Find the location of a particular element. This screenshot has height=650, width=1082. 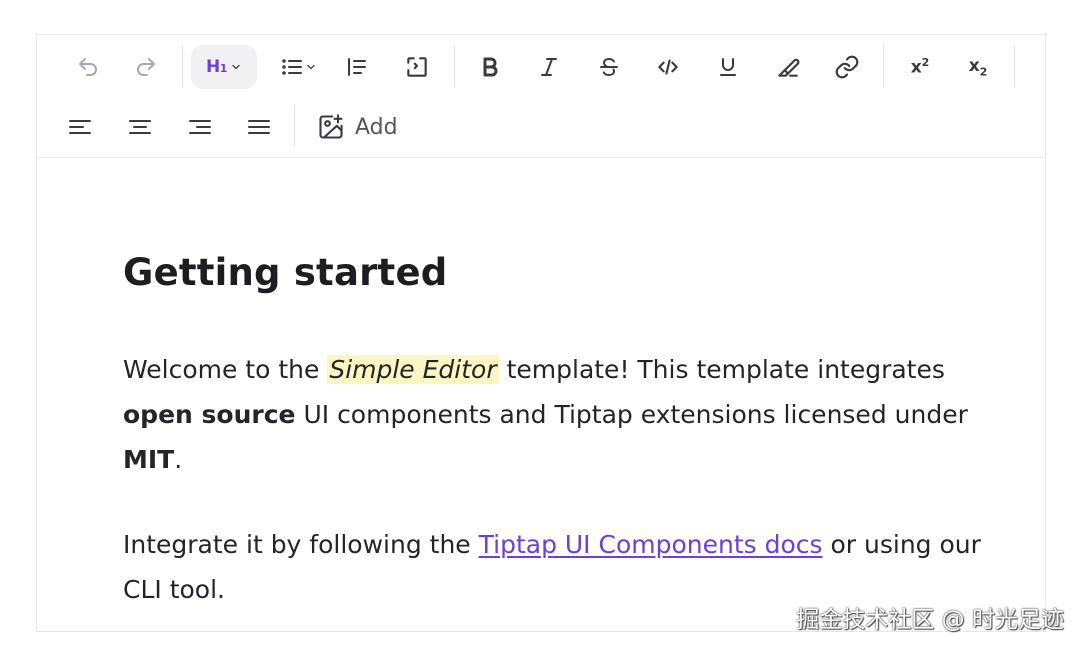

superscript-base: x is located at coordinates (916, 67).